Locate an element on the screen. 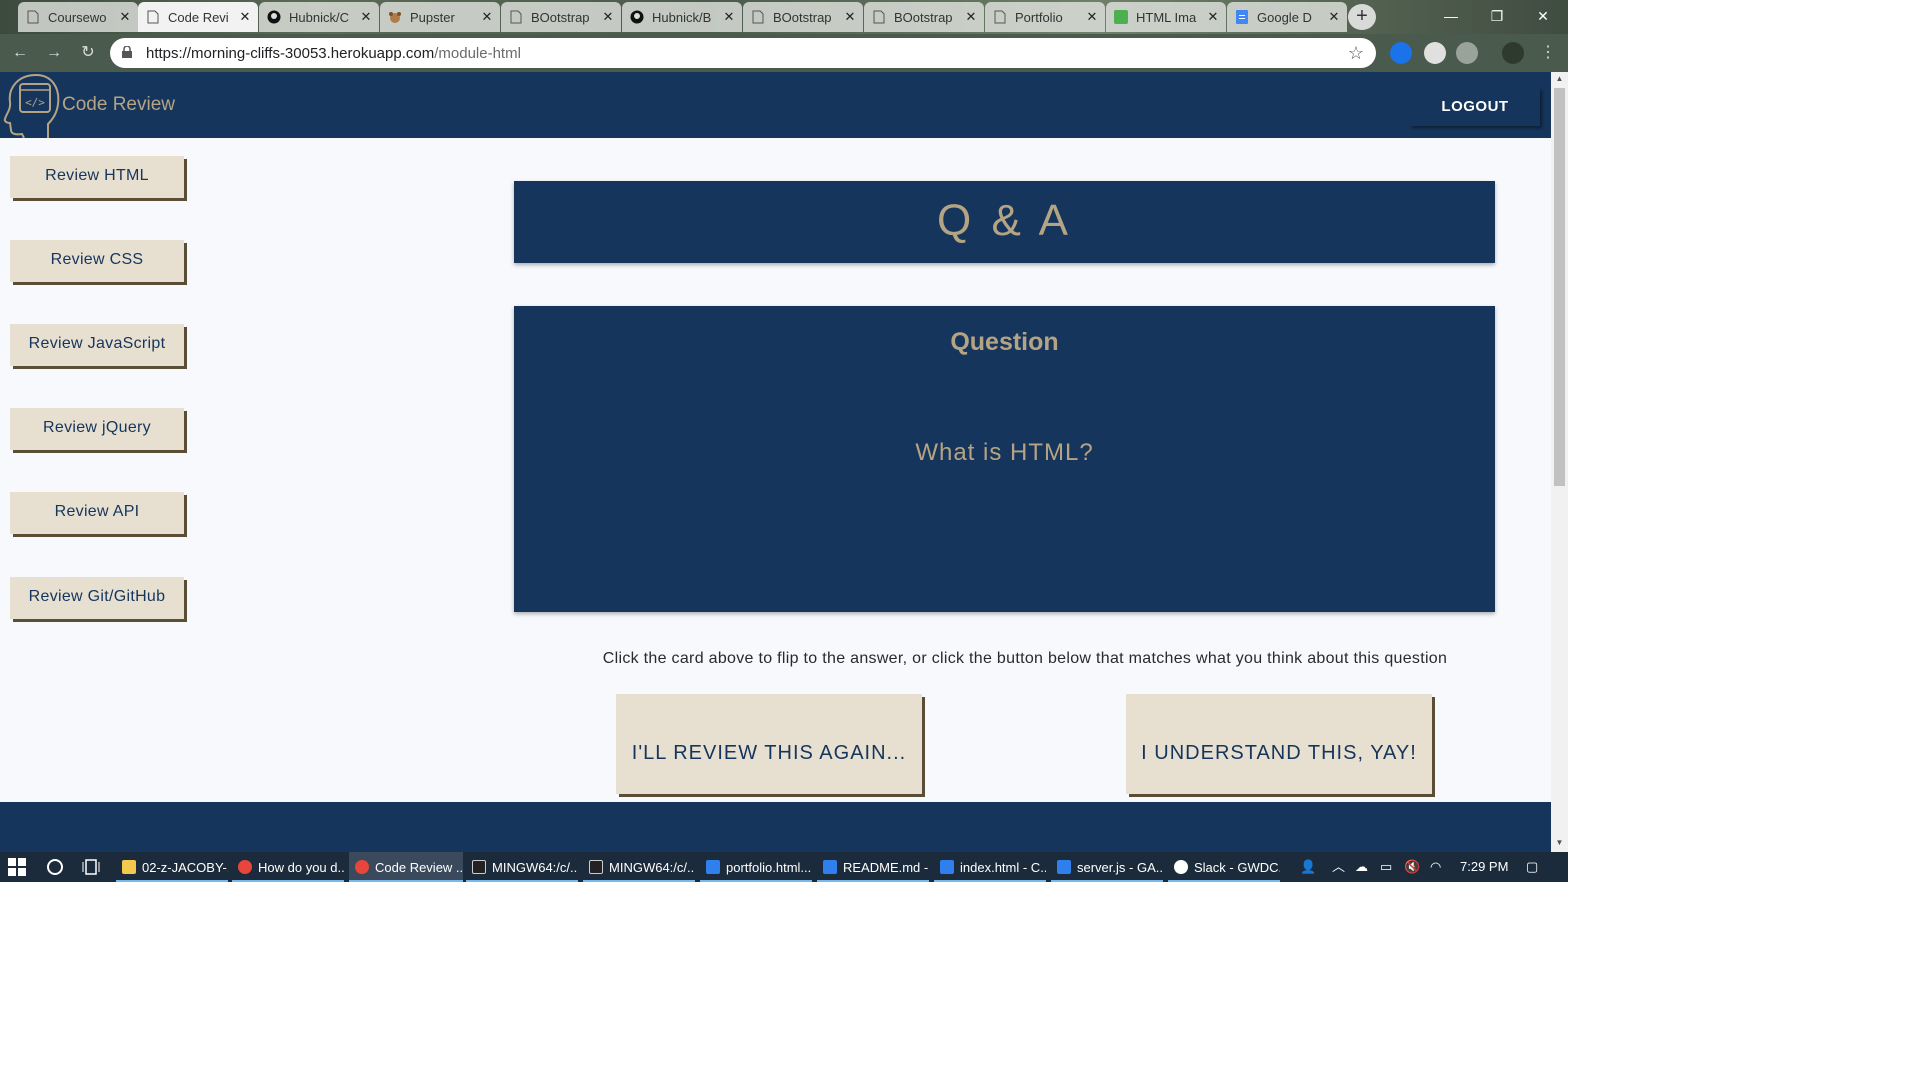 This screenshot has height=1080, width=1920. profile-icon is located at coordinates (1513, 53).